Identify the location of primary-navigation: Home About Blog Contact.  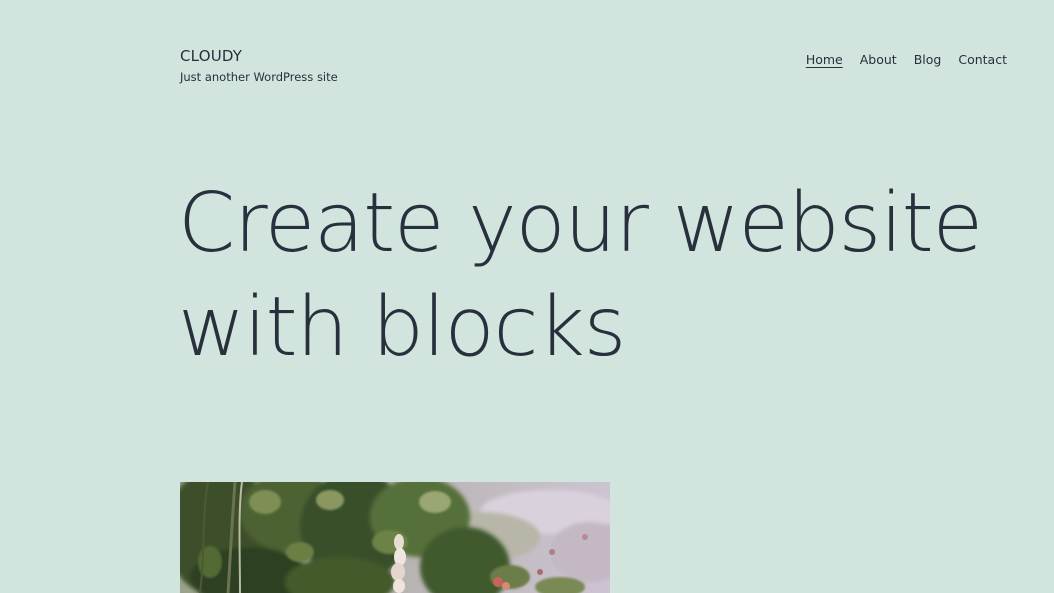
(906, 60).